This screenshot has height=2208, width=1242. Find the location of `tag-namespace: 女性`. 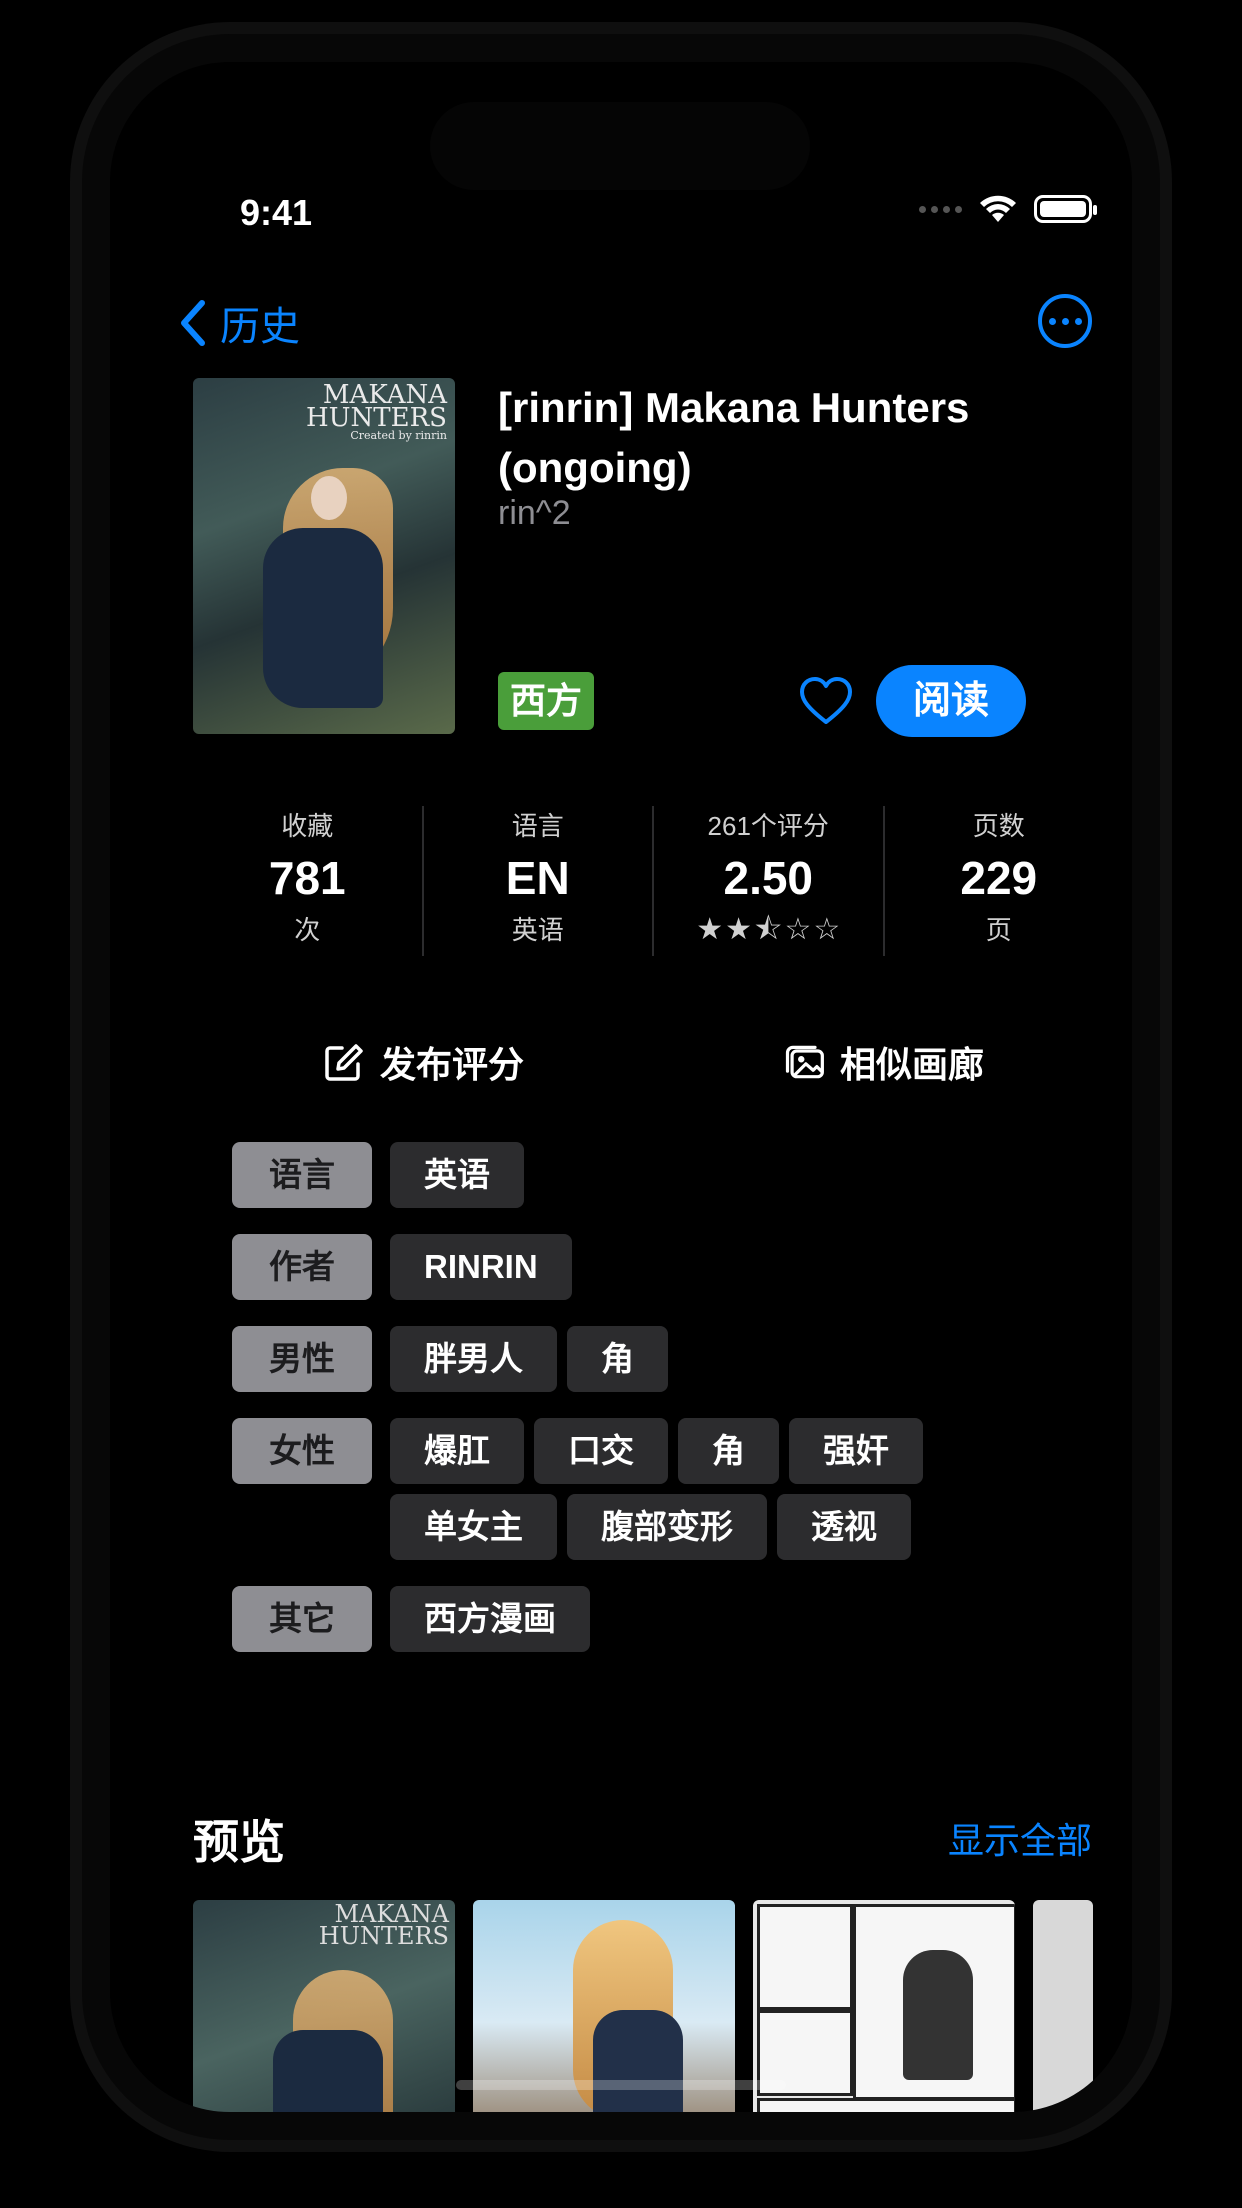

tag-namespace: 女性 is located at coordinates (302, 1451).